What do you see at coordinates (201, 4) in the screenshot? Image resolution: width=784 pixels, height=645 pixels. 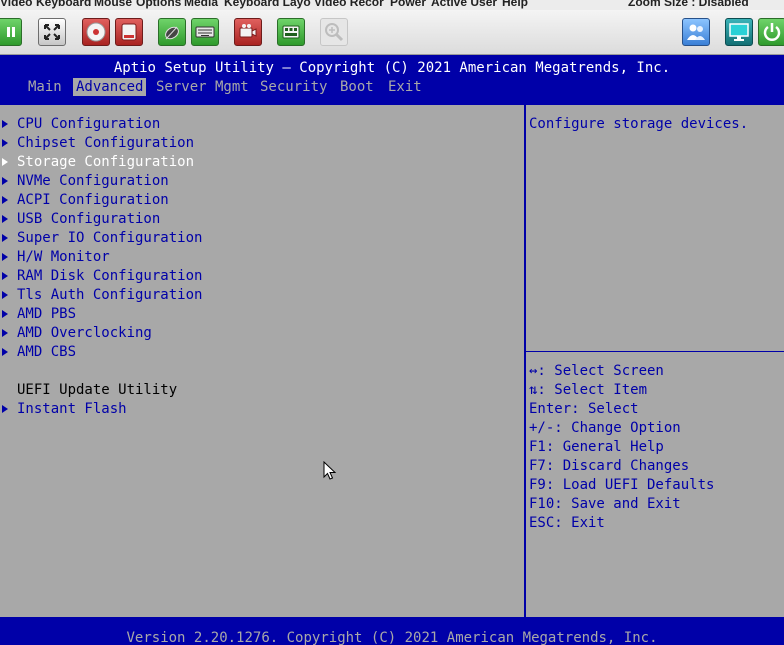 I see `menu-media: Media` at bounding box center [201, 4].